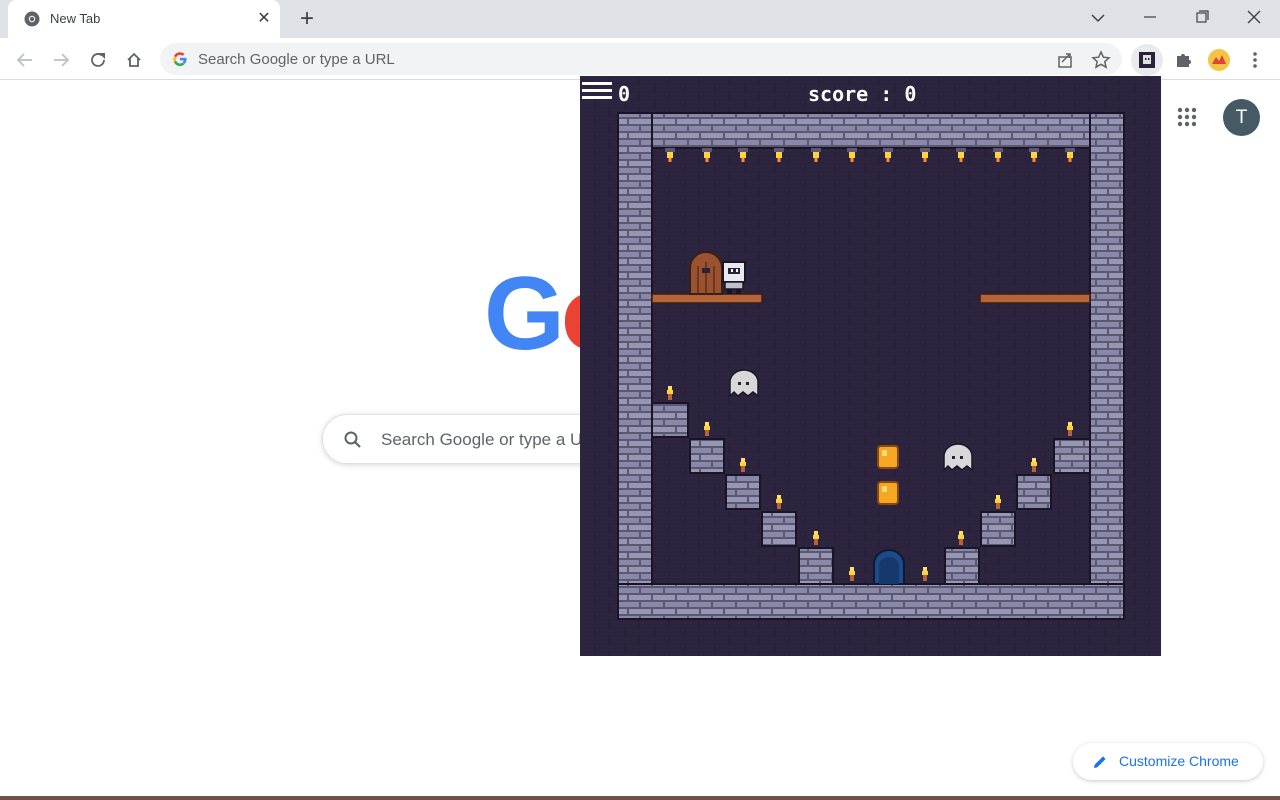 Image resolution: width=1280 pixels, height=800 pixels. Describe the element at coordinates (1098, 18) in the screenshot. I see `chevron-down-icon` at that location.